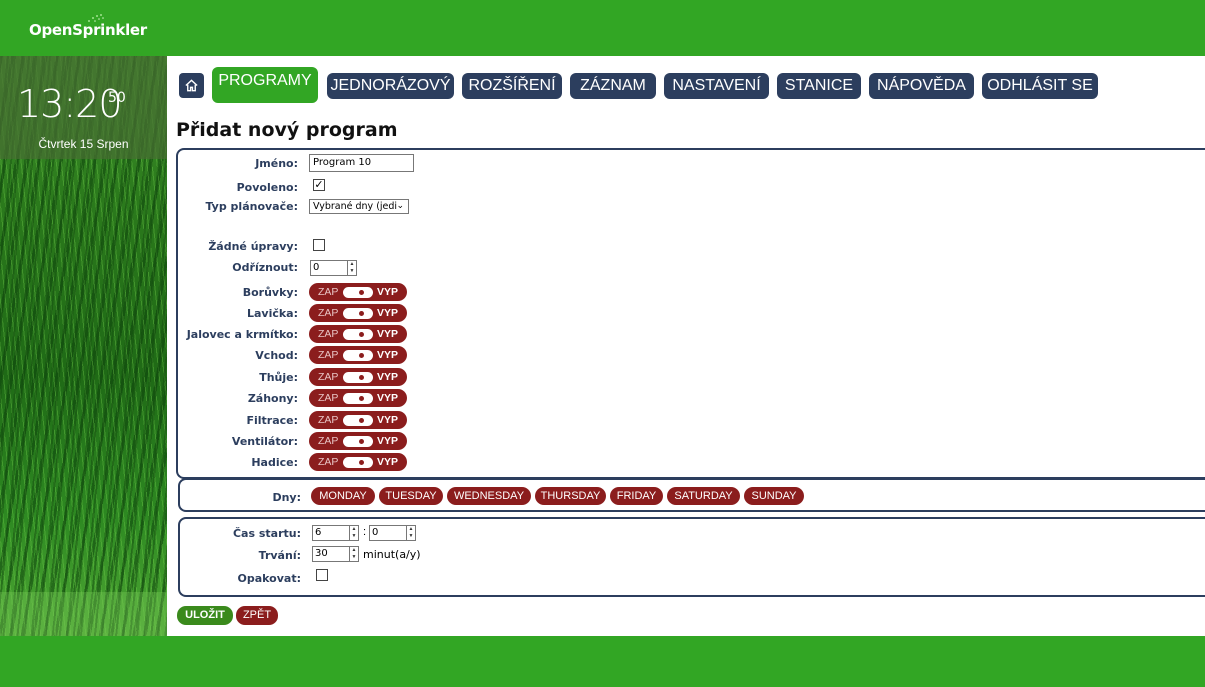 Image resolution: width=1205 pixels, height=687 pixels. I want to click on back-button: ZPĚT, so click(257, 615).